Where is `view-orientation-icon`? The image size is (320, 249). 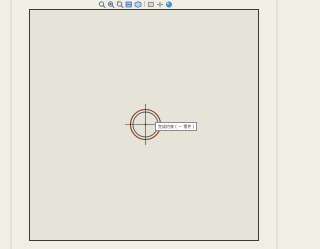
view-orientation-icon is located at coordinates (138, 4).